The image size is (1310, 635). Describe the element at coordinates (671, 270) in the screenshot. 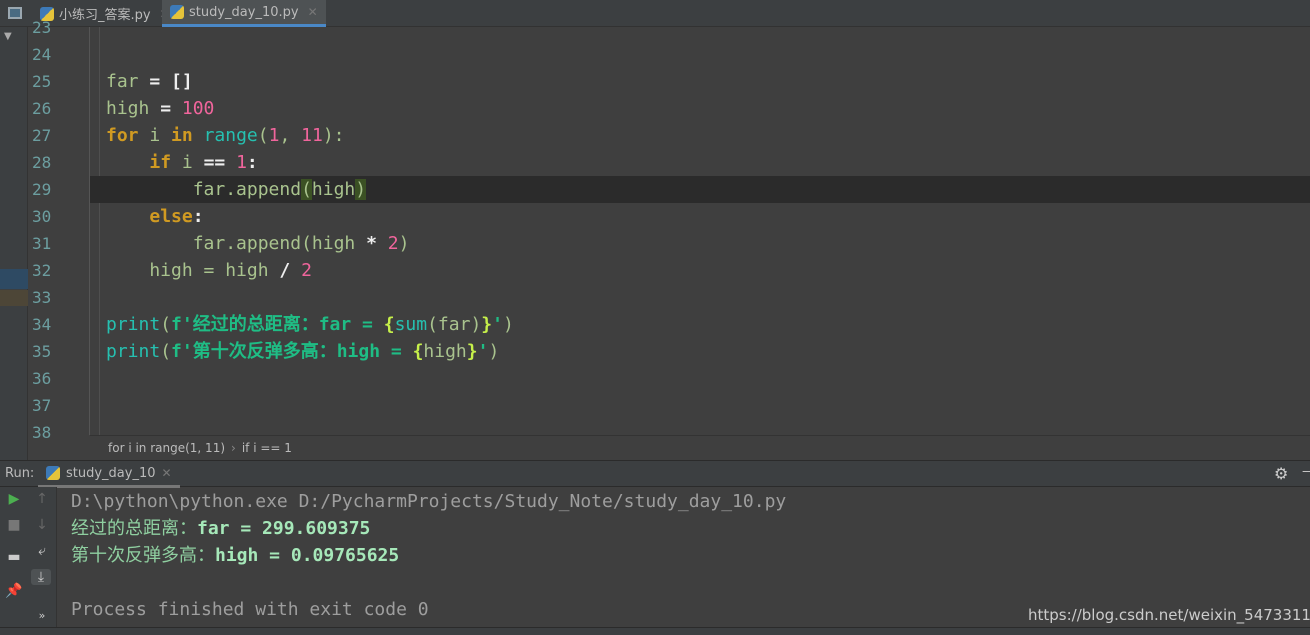

I see `code-line: 32 high = high / 2` at that location.